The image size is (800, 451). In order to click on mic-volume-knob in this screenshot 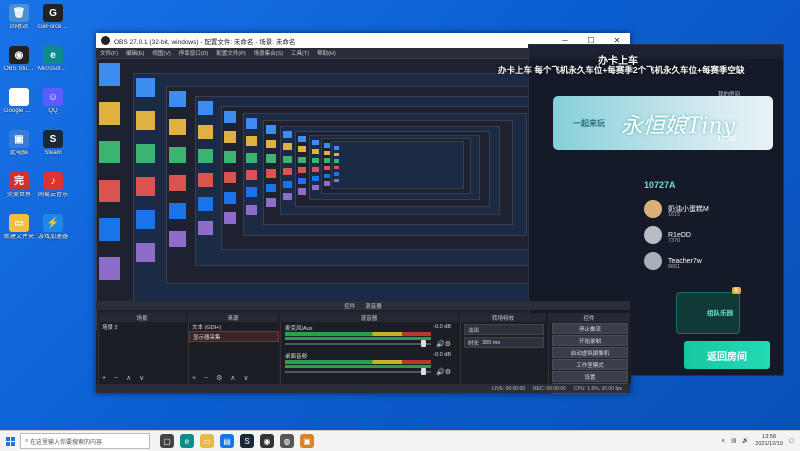, I will do `click(423, 343)`.